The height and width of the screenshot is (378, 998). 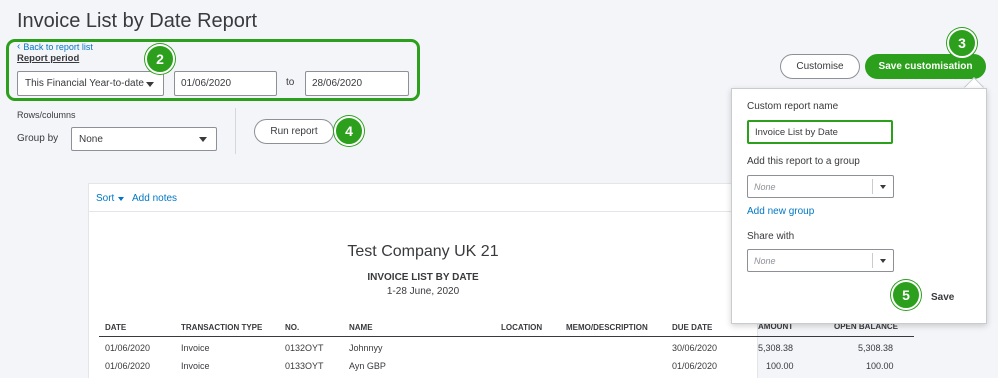 What do you see at coordinates (235, 131) in the screenshot?
I see `vertical-divider` at bounding box center [235, 131].